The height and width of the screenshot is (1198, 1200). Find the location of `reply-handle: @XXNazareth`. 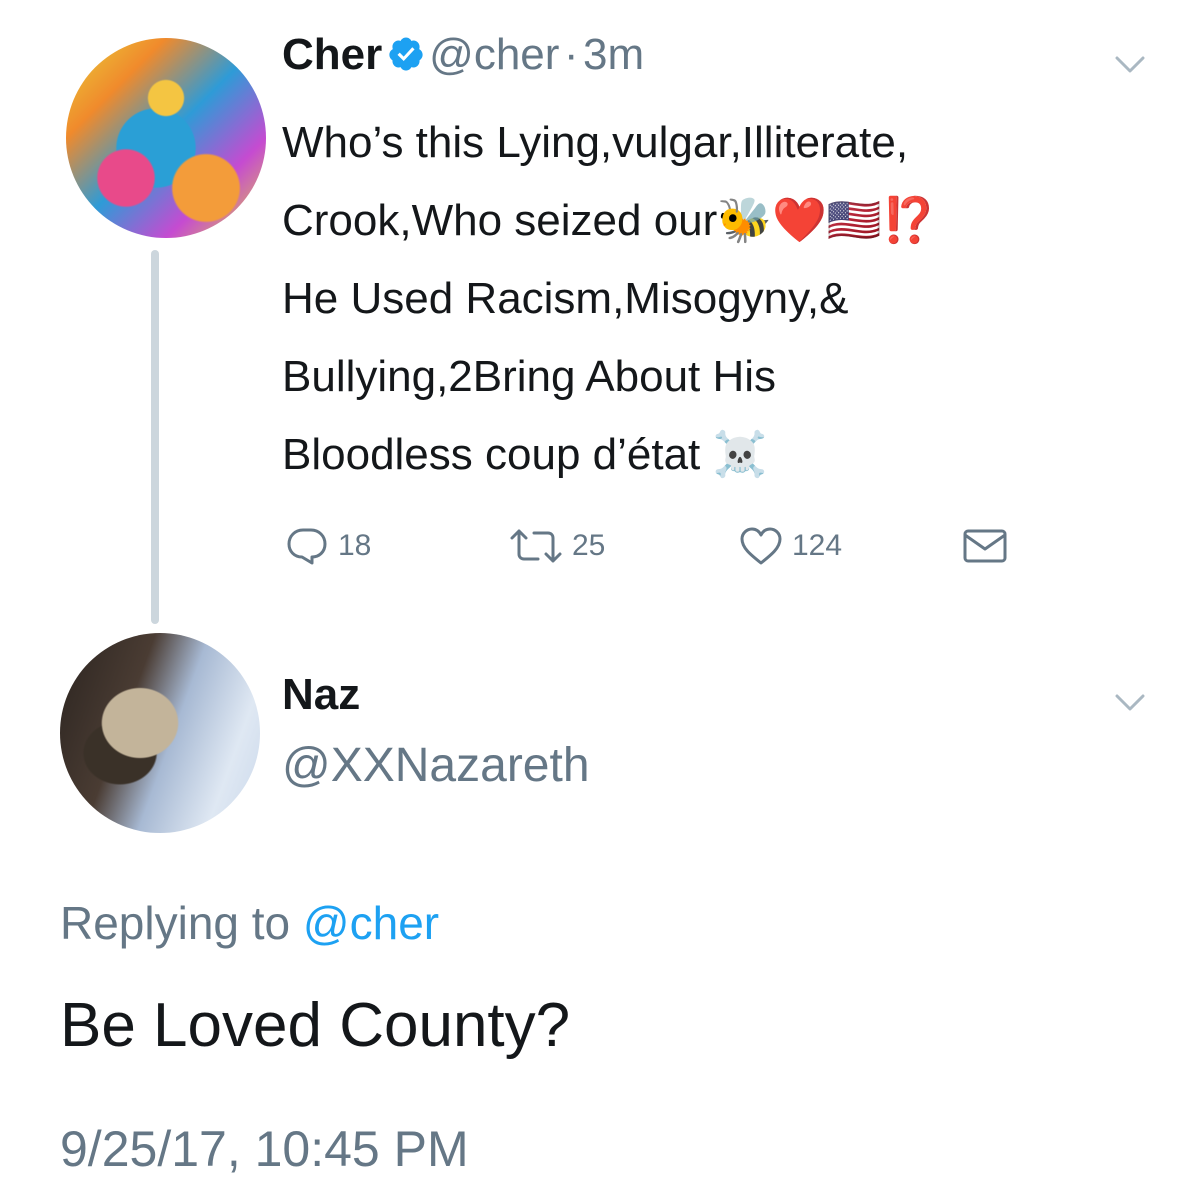

reply-handle: @XXNazareth is located at coordinates (436, 765).